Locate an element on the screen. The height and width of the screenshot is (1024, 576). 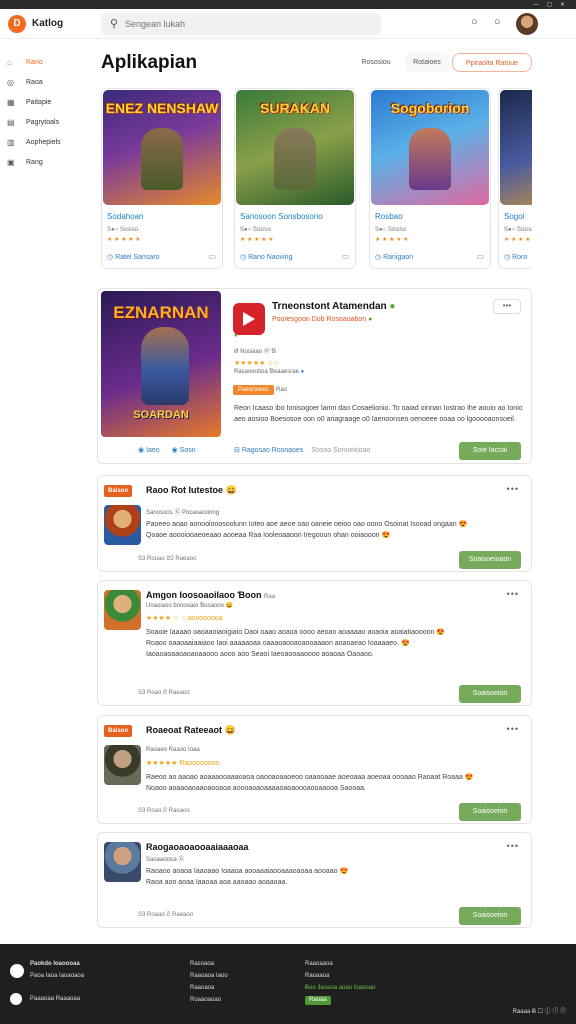
avatar is located at coordinates (527, 24).